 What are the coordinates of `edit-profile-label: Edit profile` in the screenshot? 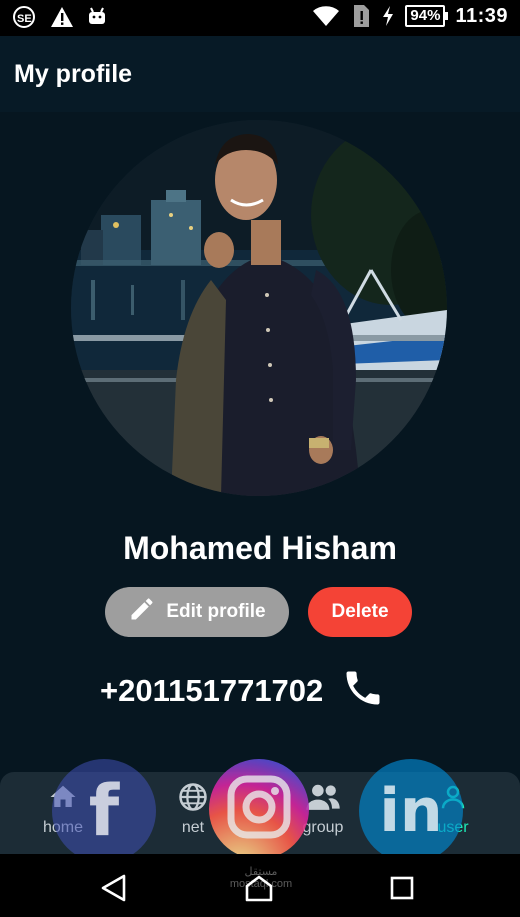 It's located at (216, 611).